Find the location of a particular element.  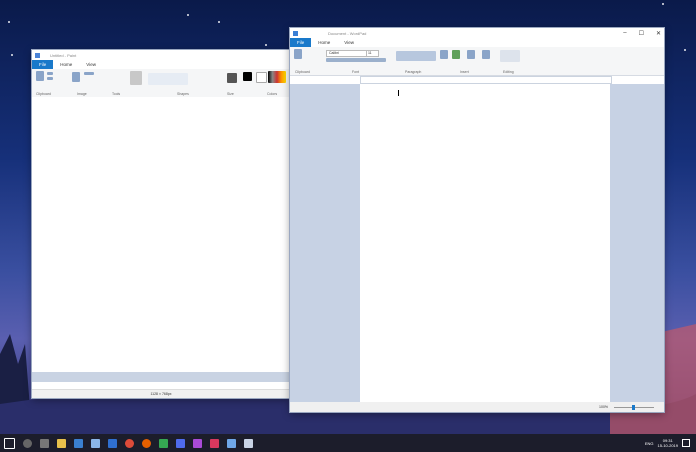

select-icon is located at coordinates (76, 77).